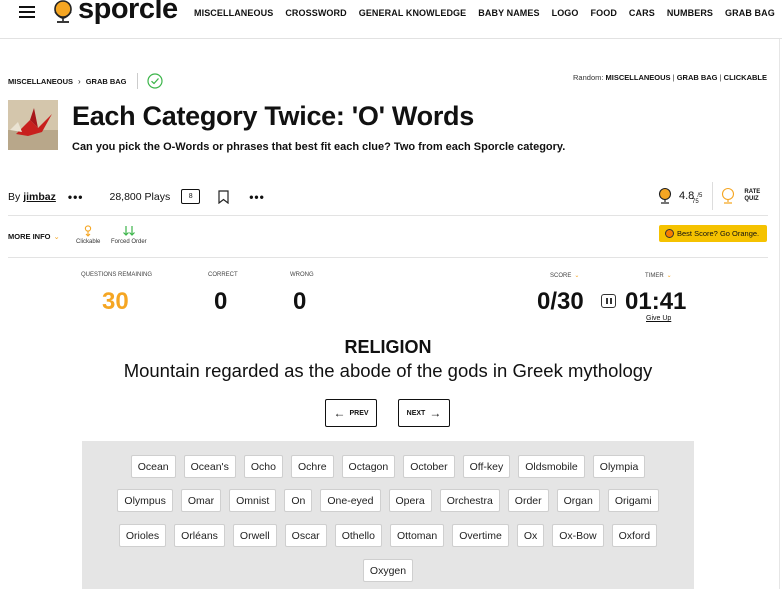  Describe the element at coordinates (728, 195) in the screenshot. I see `rate-globe-icon` at that location.